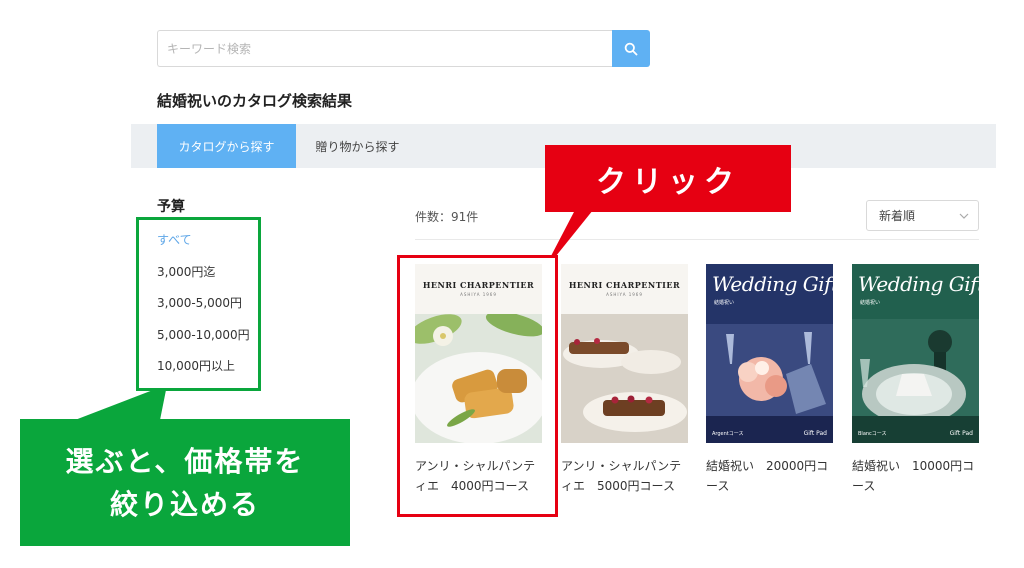 The height and width of the screenshot is (568, 1024). I want to click on budget-heading: 予算, so click(171, 207).